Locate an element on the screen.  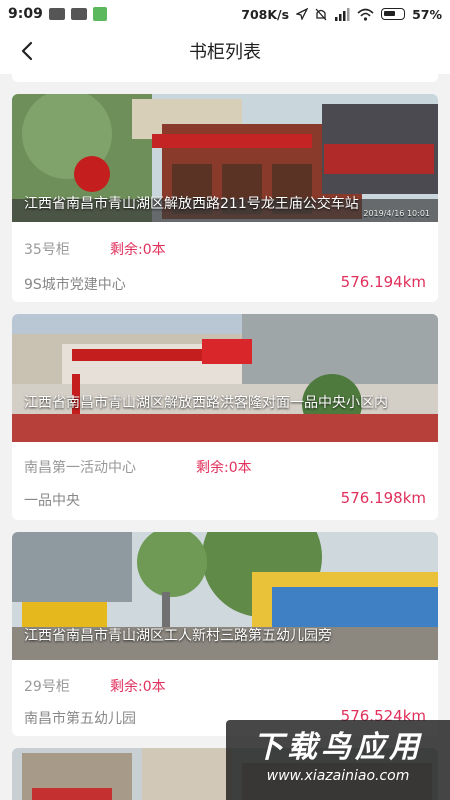
page-title: 书柜列表 is located at coordinates (225, 52).